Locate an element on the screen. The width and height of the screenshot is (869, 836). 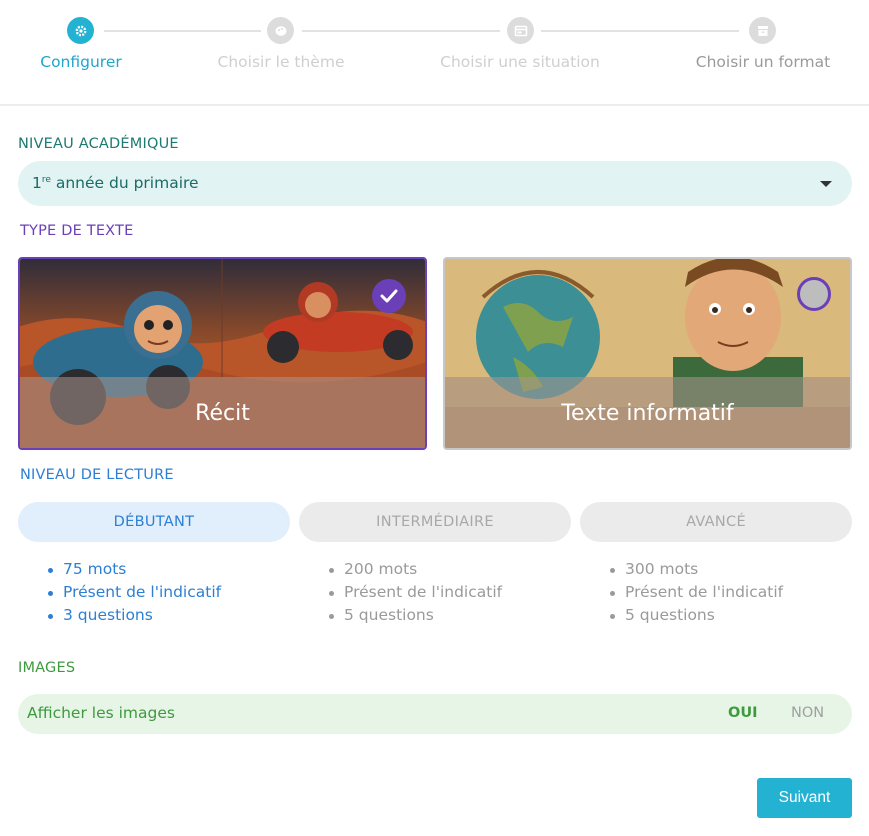
step-label-configure: Configurer is located at coordinates (81, 62).